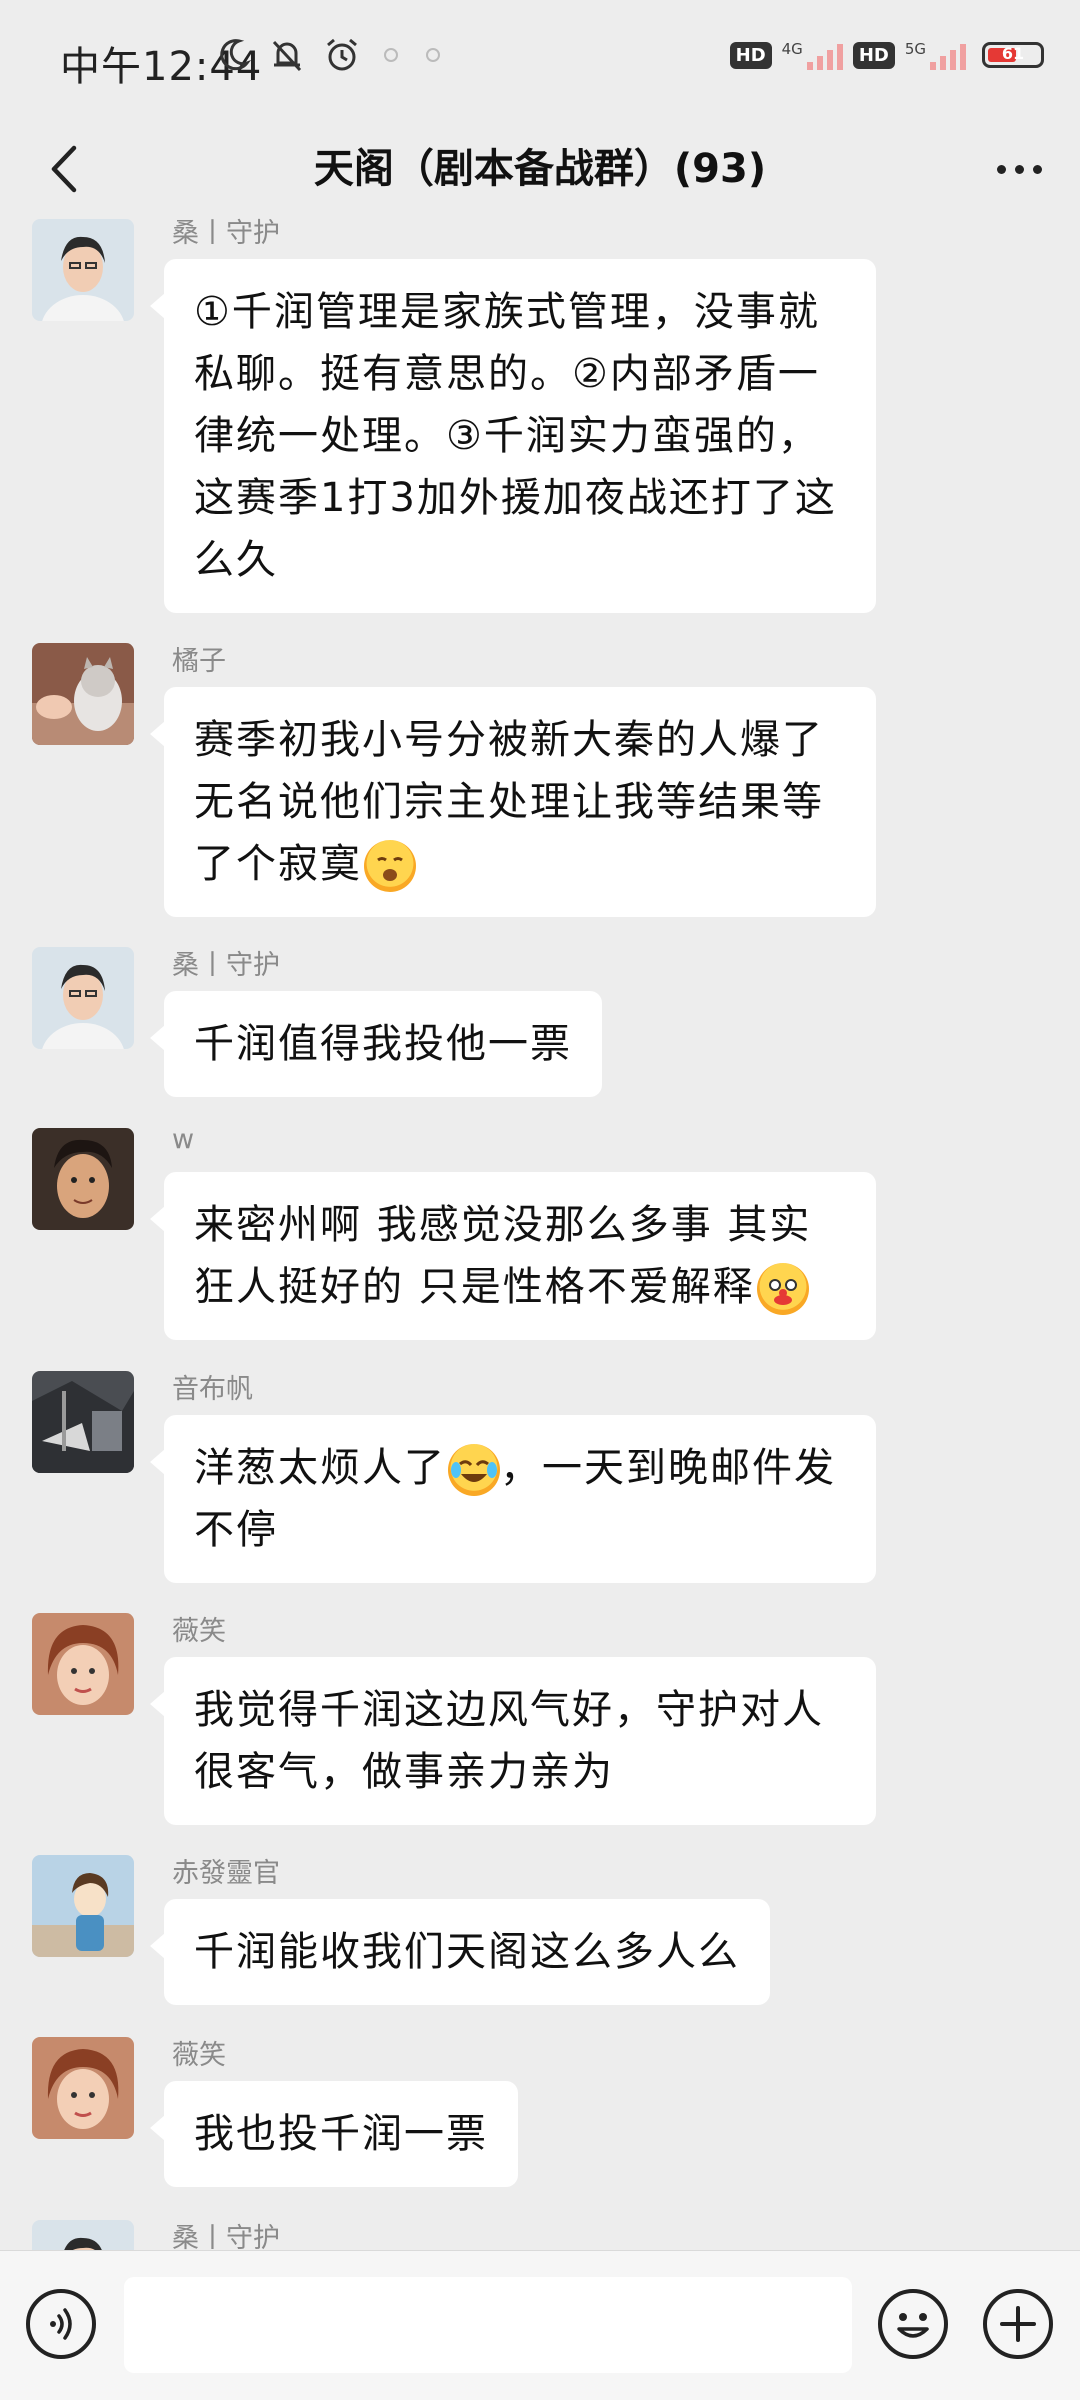 The image size is (1080, 2400). I want to click on status-icons-left, so click(330, 55).